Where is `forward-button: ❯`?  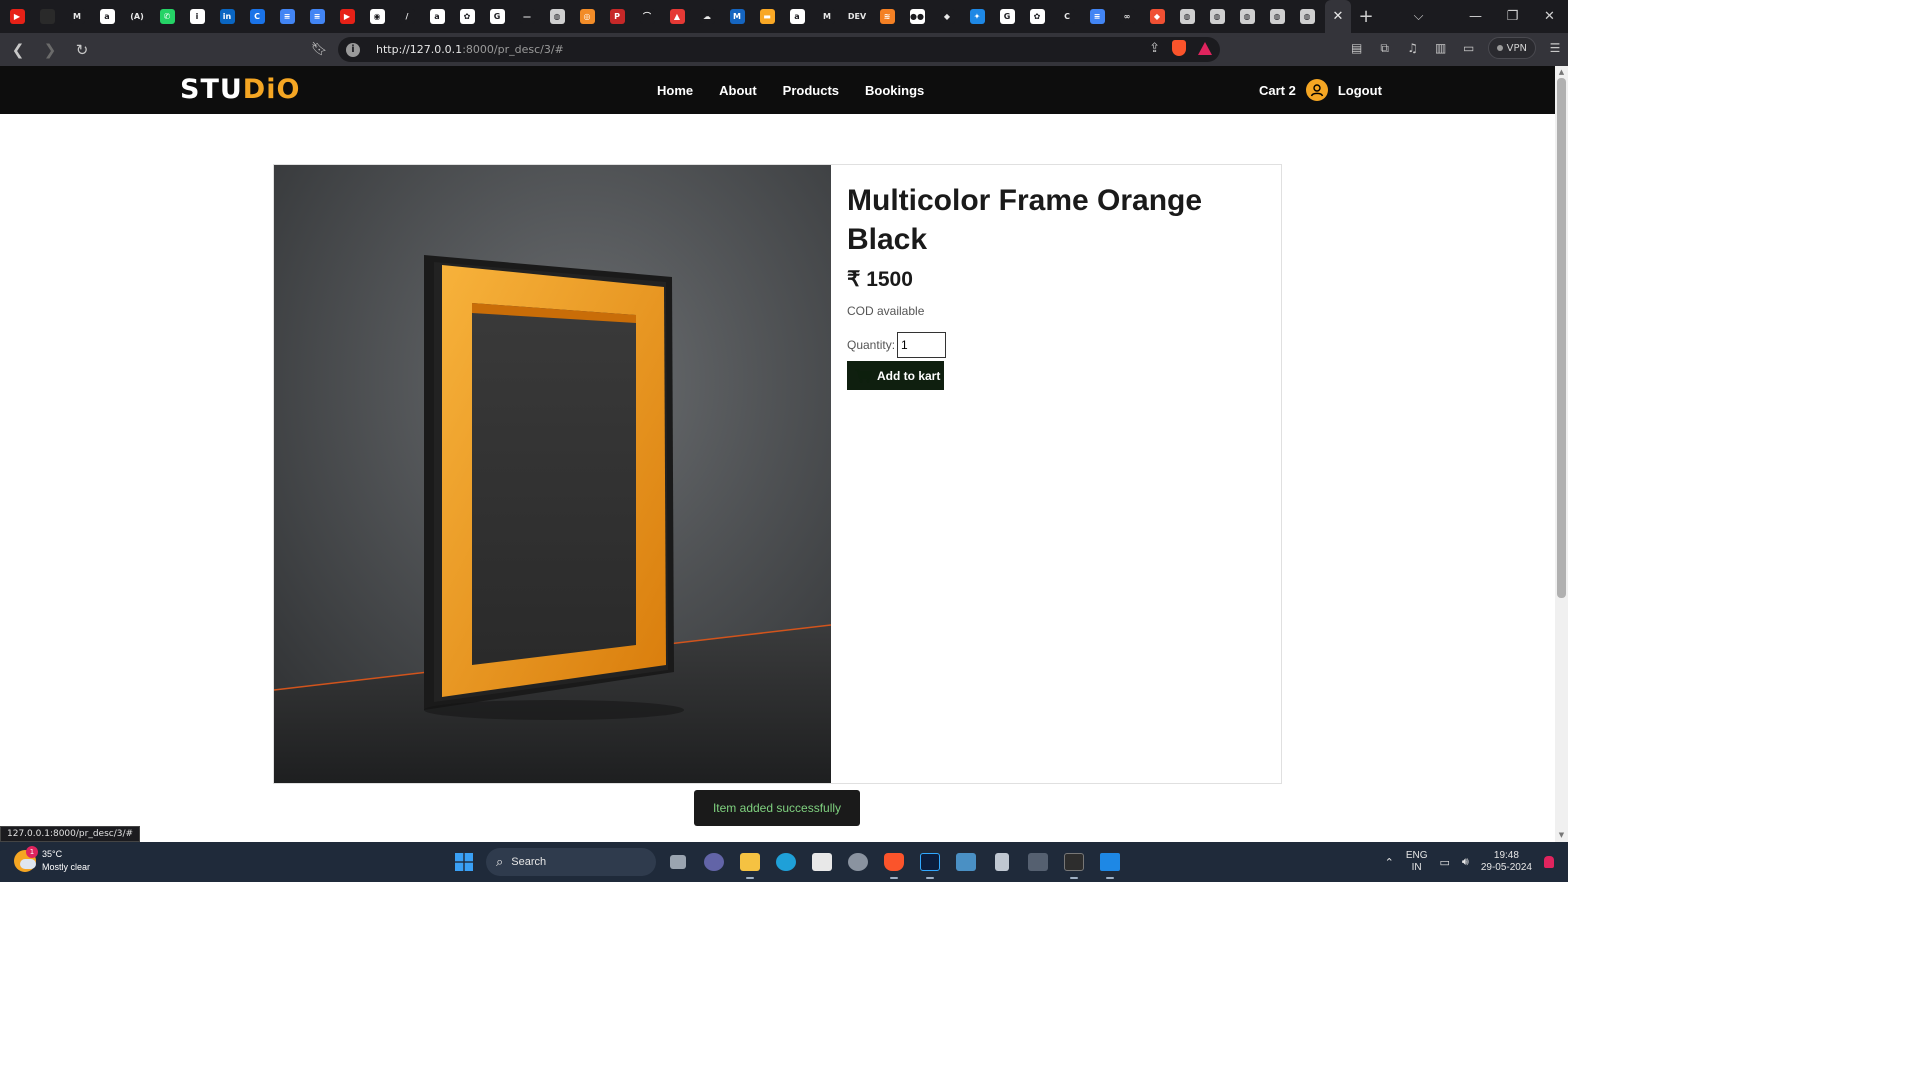 forward-button: ❯ is located at coordinates (50, 50).